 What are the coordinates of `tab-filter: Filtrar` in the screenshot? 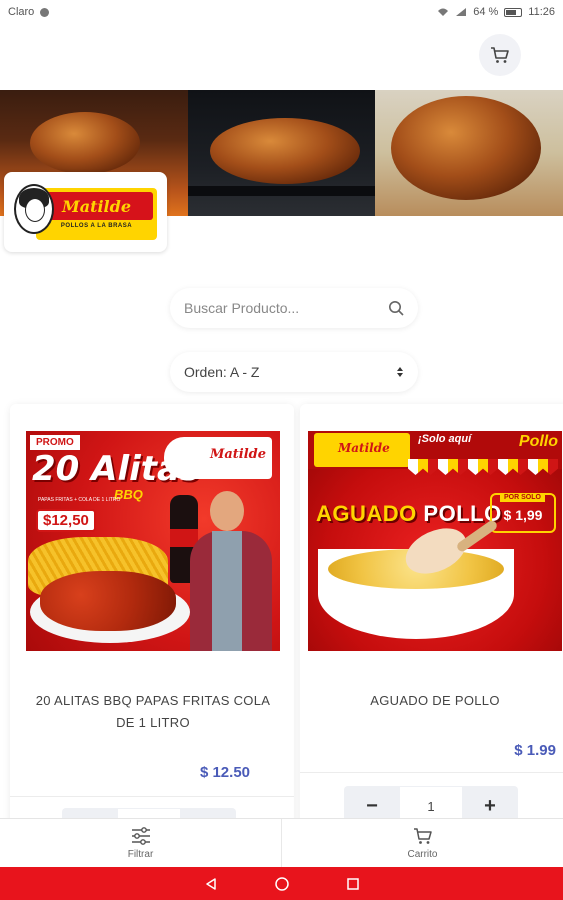 It's located at (140, 843).